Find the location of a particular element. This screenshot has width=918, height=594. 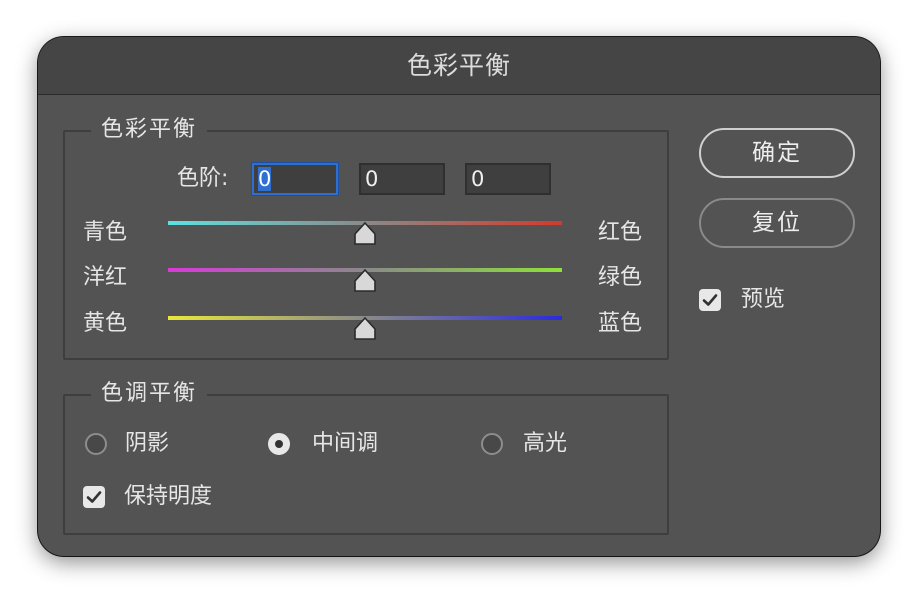

radio-shadows is located at coordinates (96, 444).